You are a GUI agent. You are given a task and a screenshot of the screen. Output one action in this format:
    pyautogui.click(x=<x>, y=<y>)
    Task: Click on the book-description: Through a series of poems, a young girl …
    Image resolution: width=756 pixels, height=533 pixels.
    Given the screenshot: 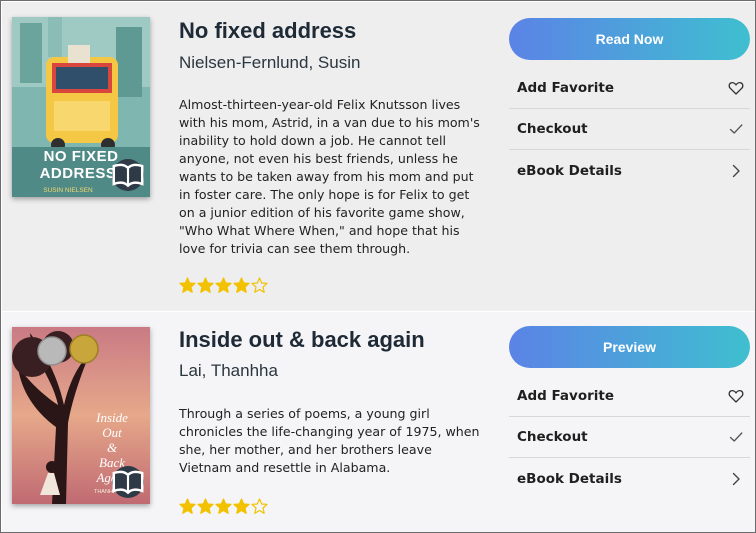 What is the action you would take?
    pyautogui.click(x=329, y=440)
    